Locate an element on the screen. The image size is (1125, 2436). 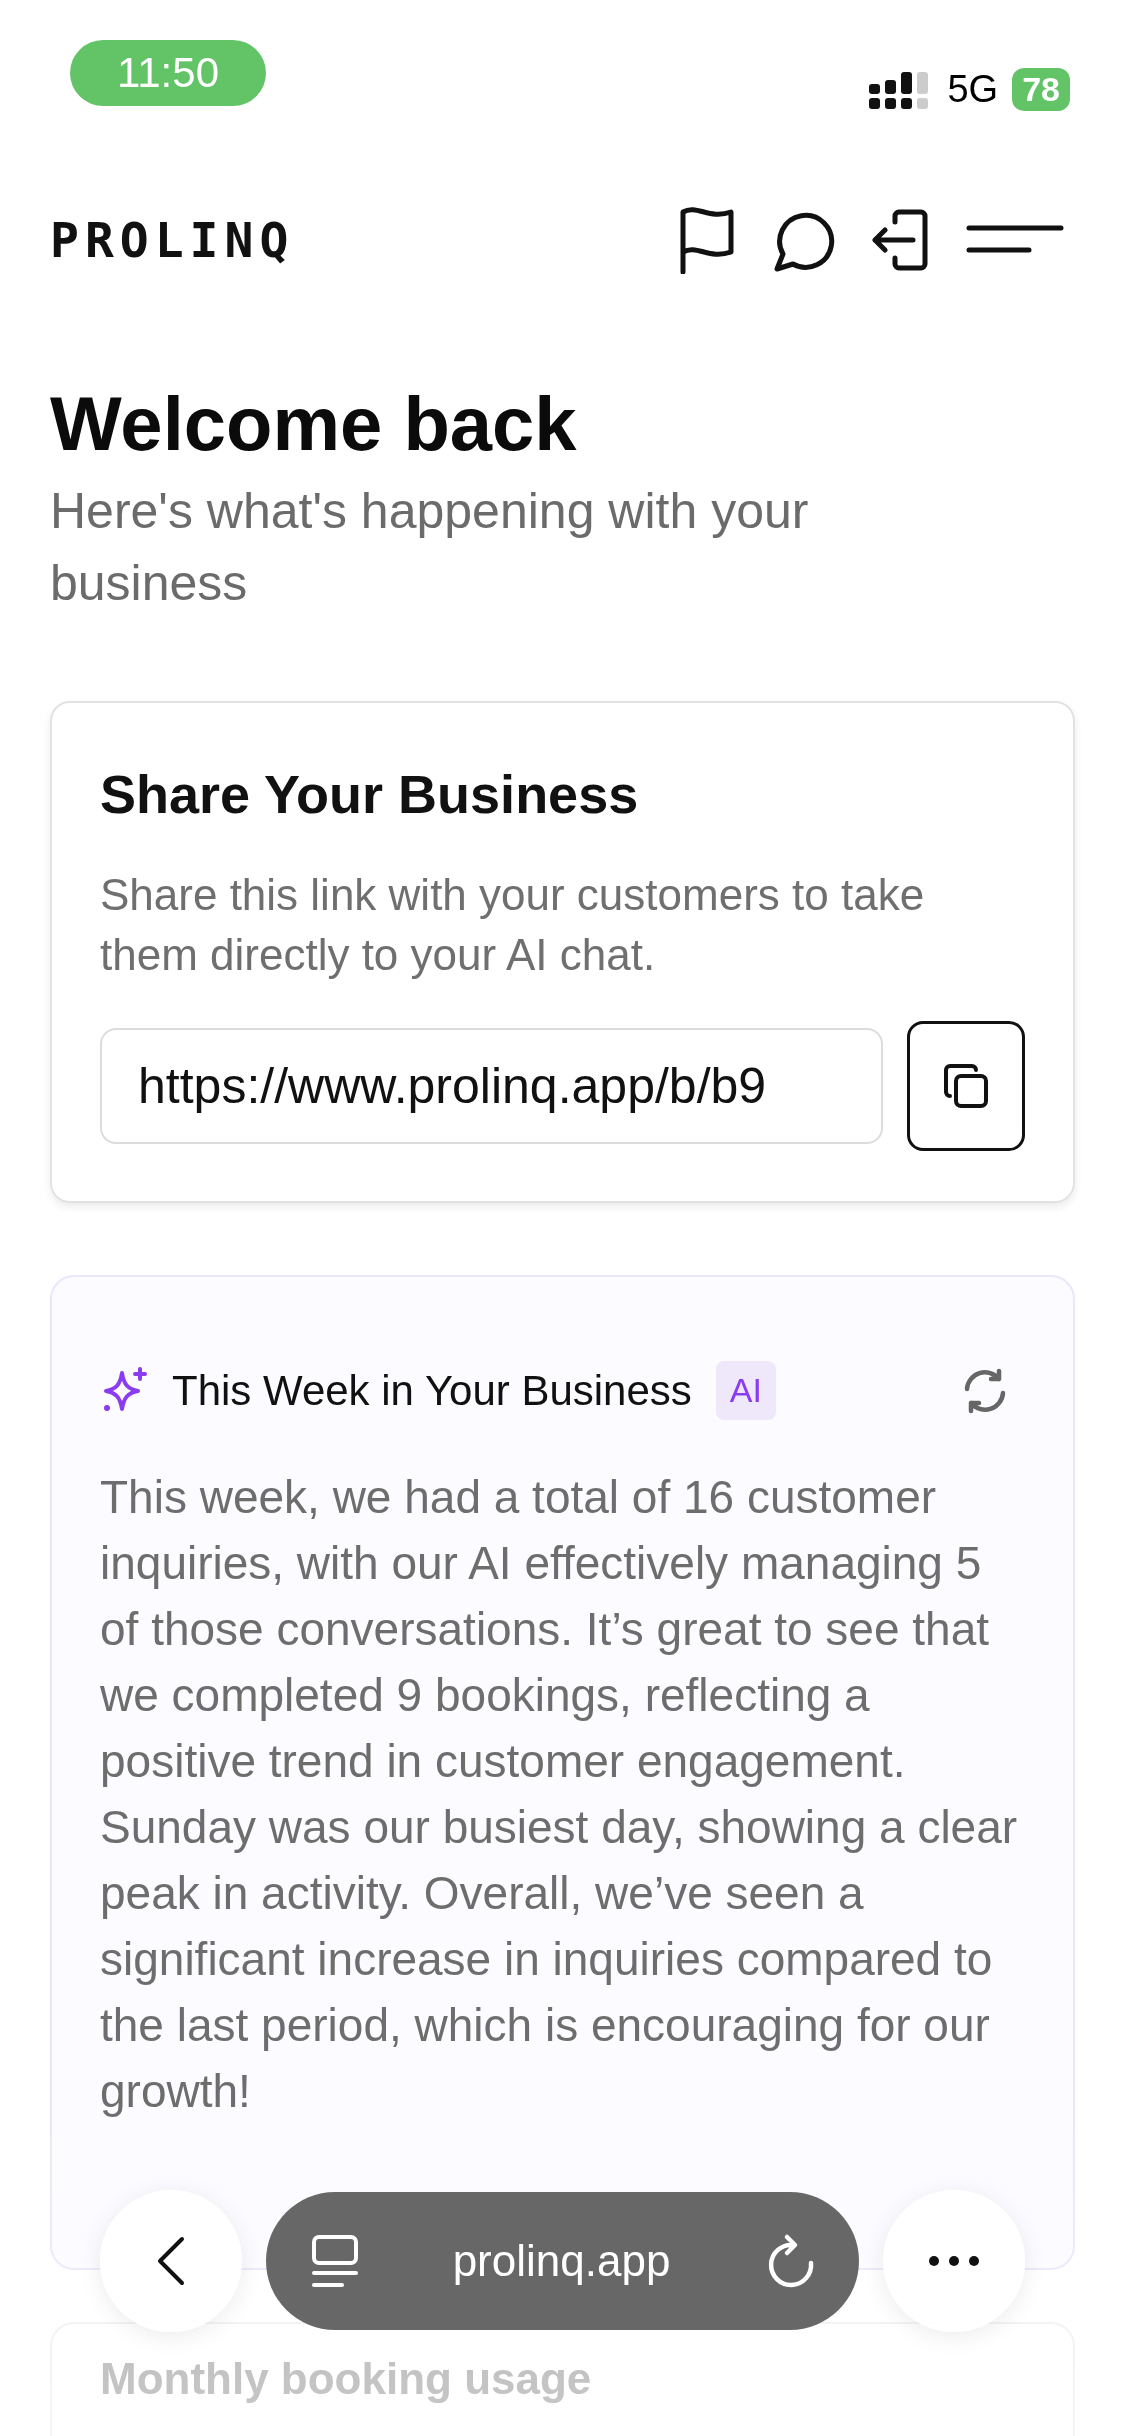
page-title: Welcome back is located at coordinates (314, 423).